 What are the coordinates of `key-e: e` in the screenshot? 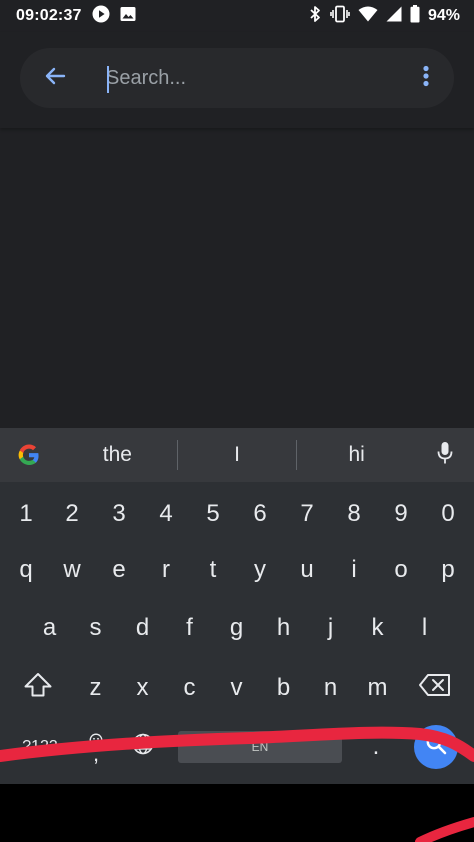 It's located at (119, 570).